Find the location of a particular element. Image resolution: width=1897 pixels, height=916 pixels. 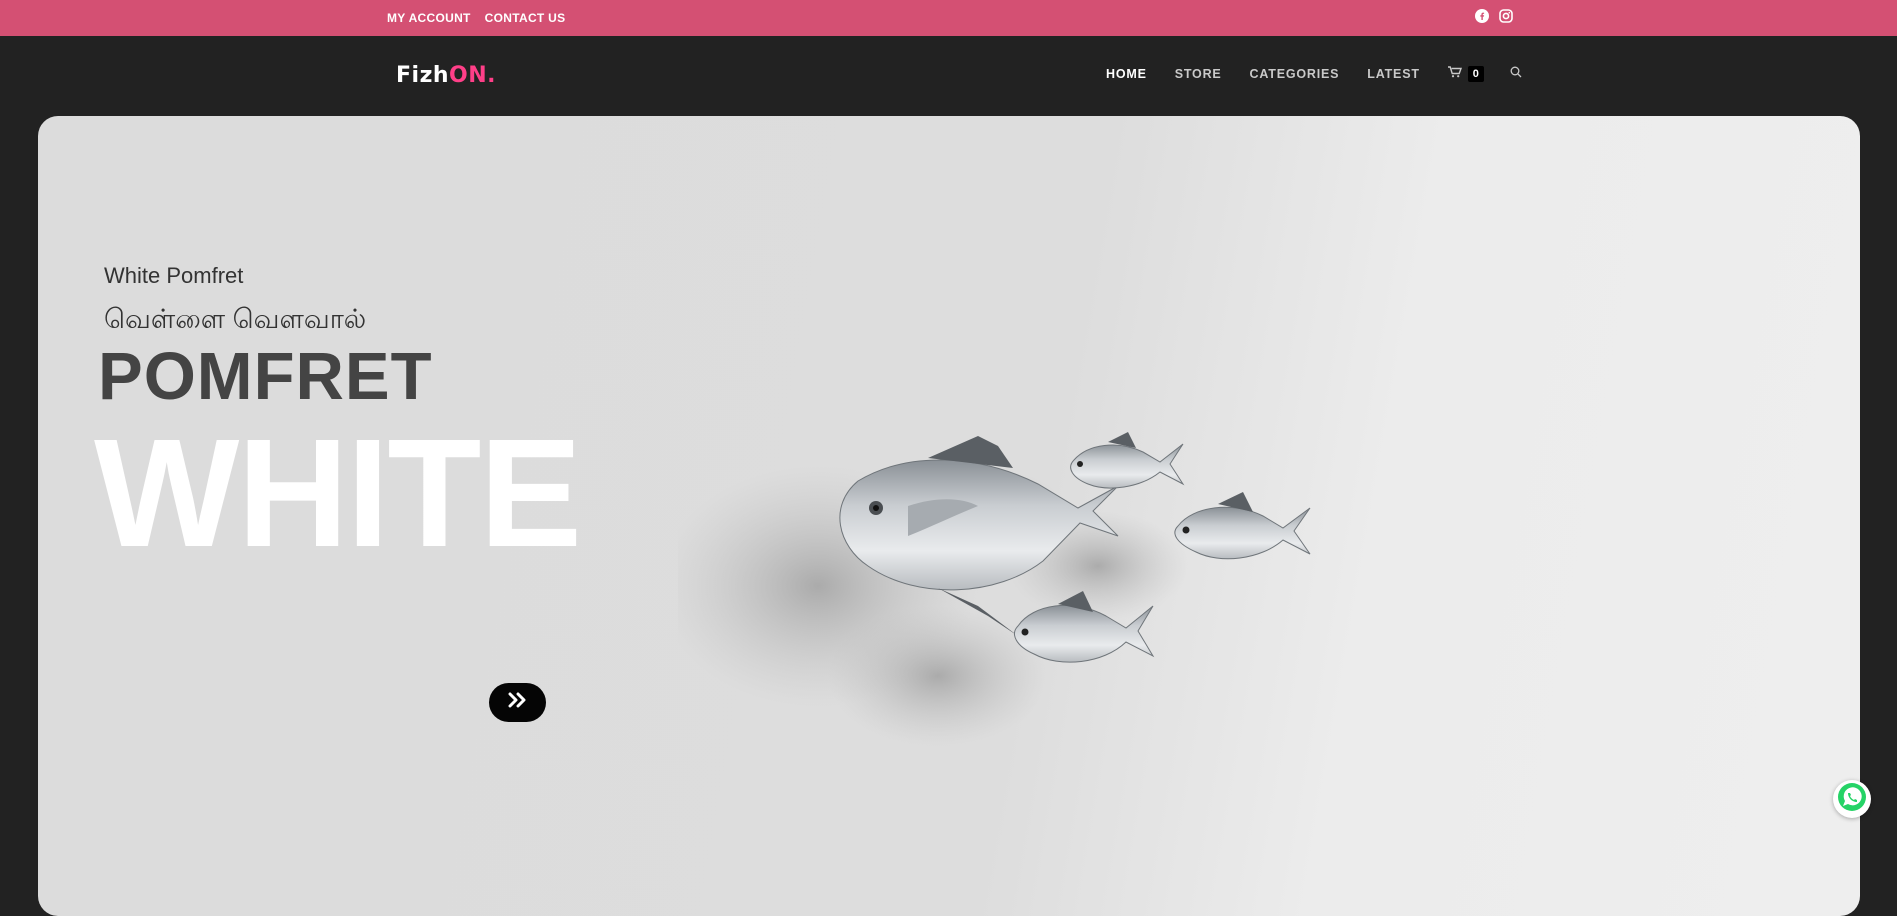

facebook-icon is located at coordinates (1482, 16).